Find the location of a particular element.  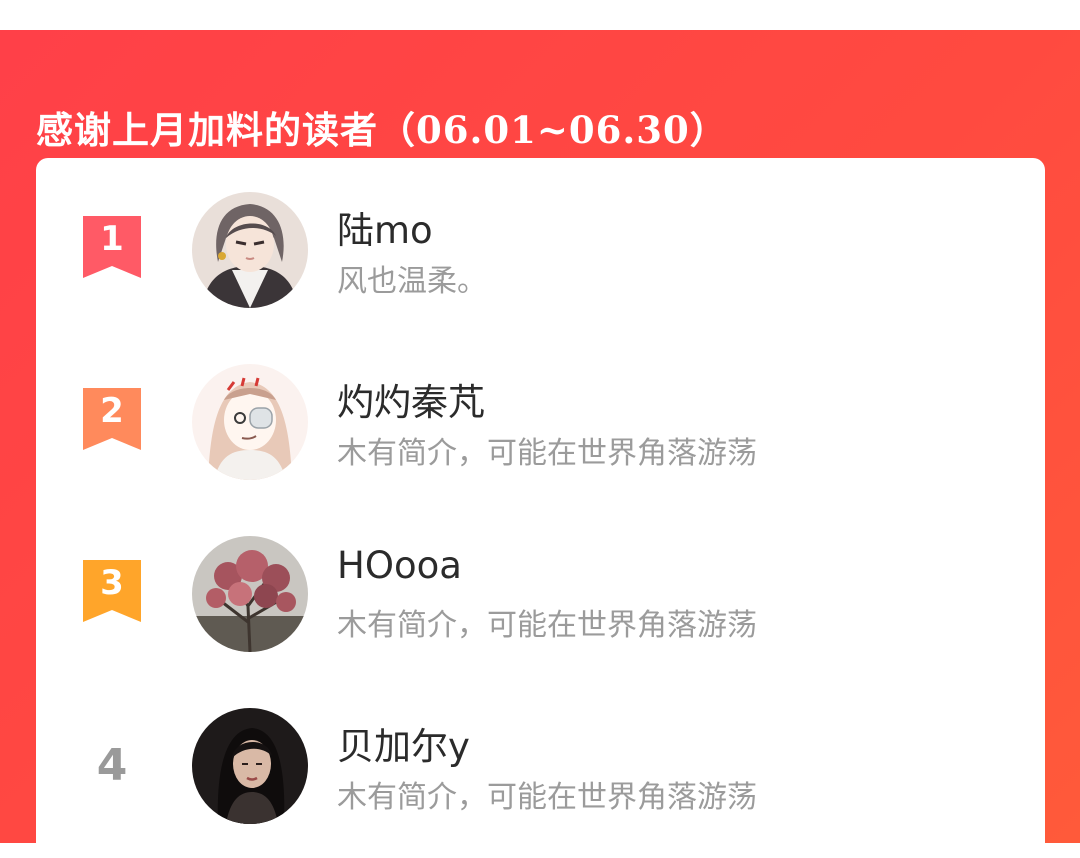

reader-name: HOooa is located at coordinates (399, 565).